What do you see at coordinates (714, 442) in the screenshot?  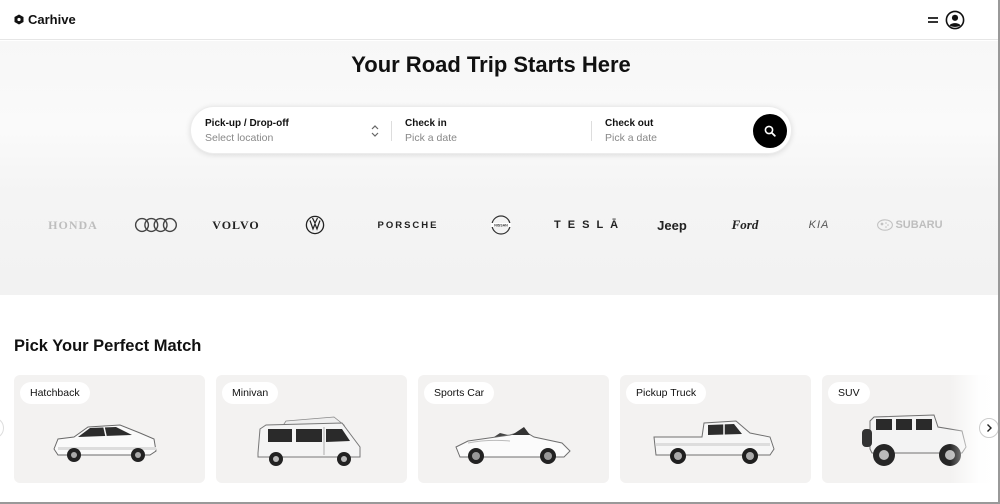 I see `pickup-truck-image` at bounding box center [714, 442].